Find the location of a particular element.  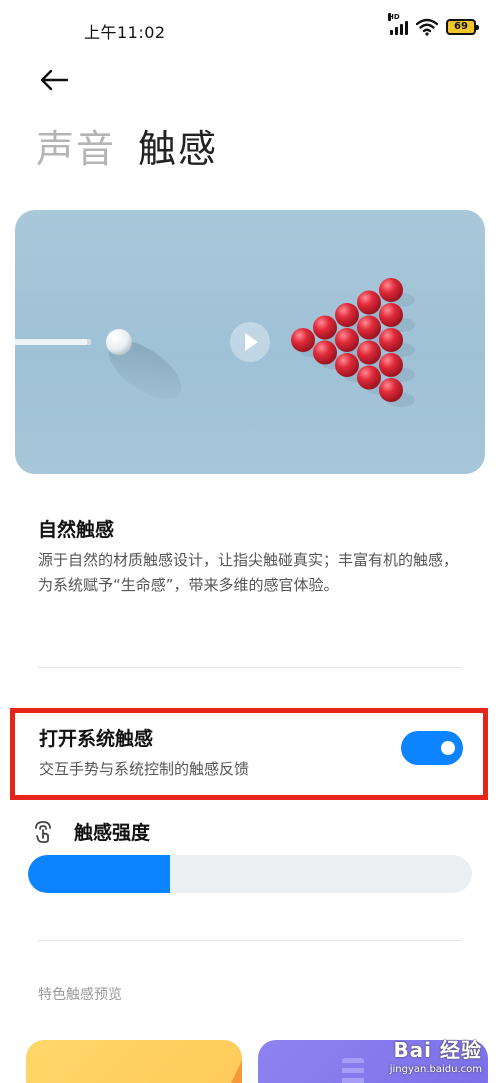

status-time: 上午11:02 is located at coordinates (125, 32).